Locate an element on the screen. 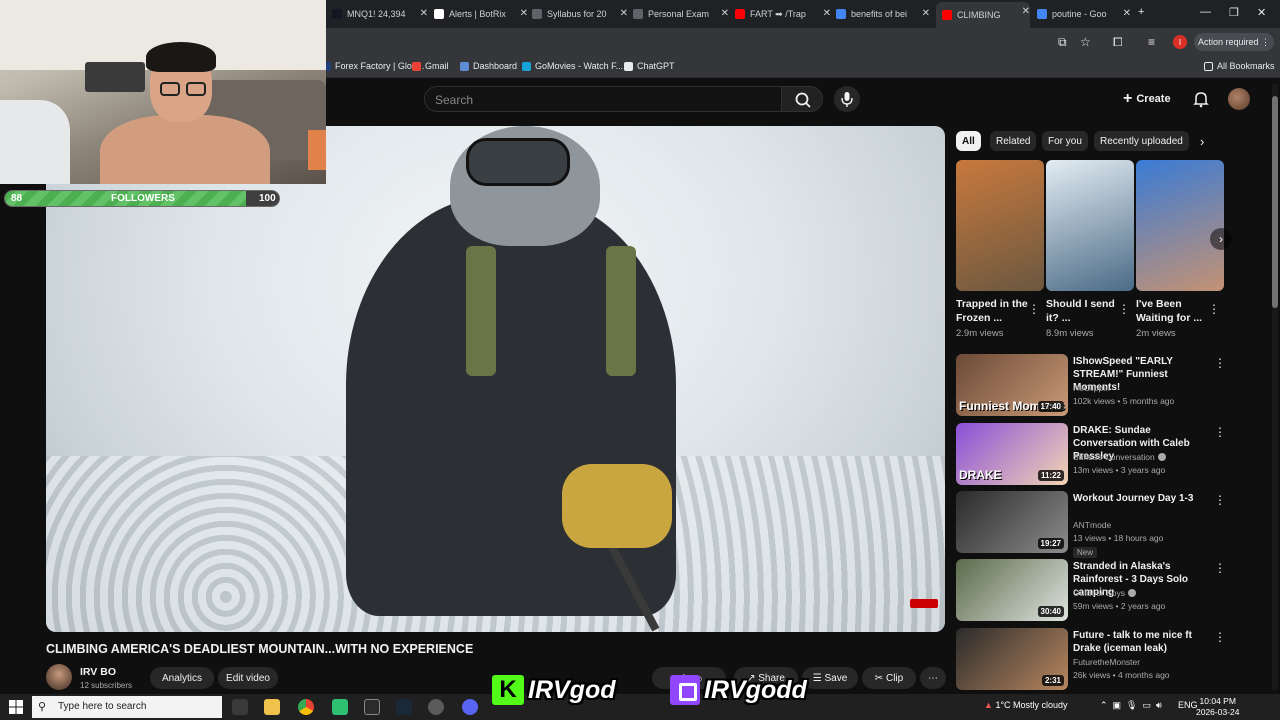 The image size is (1280, 720). task-view-icon is located at coordinates (240, 707).